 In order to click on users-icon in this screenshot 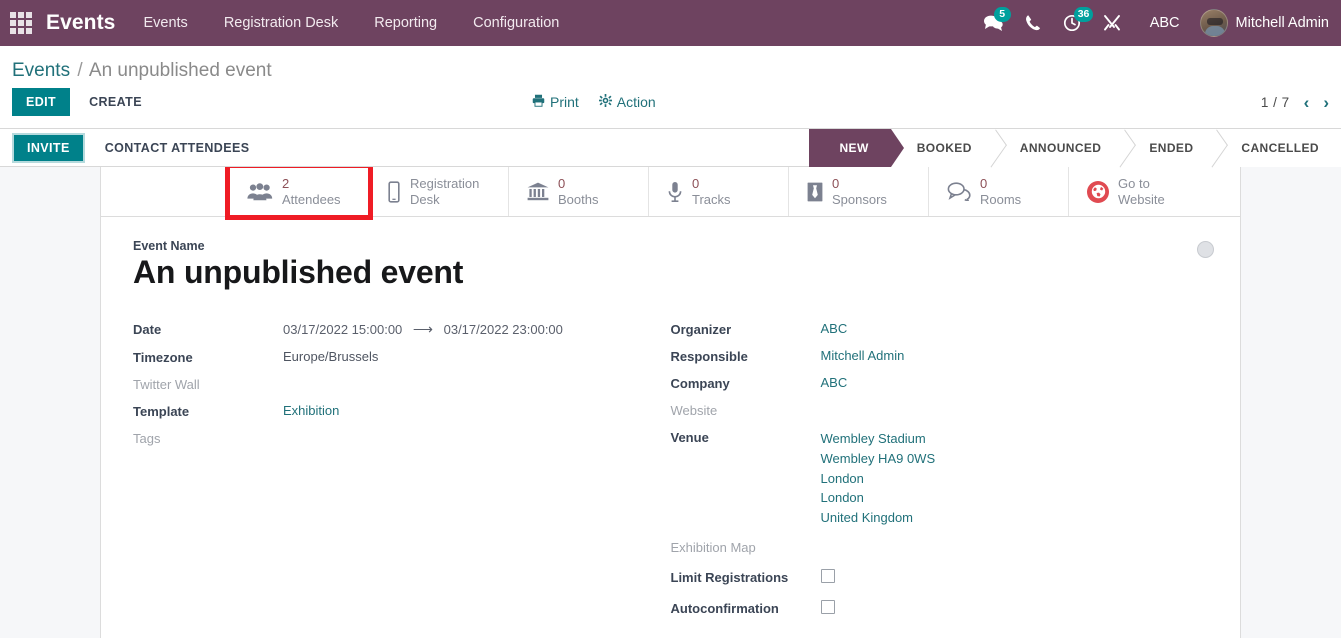, I will do `click(260, 191)`.